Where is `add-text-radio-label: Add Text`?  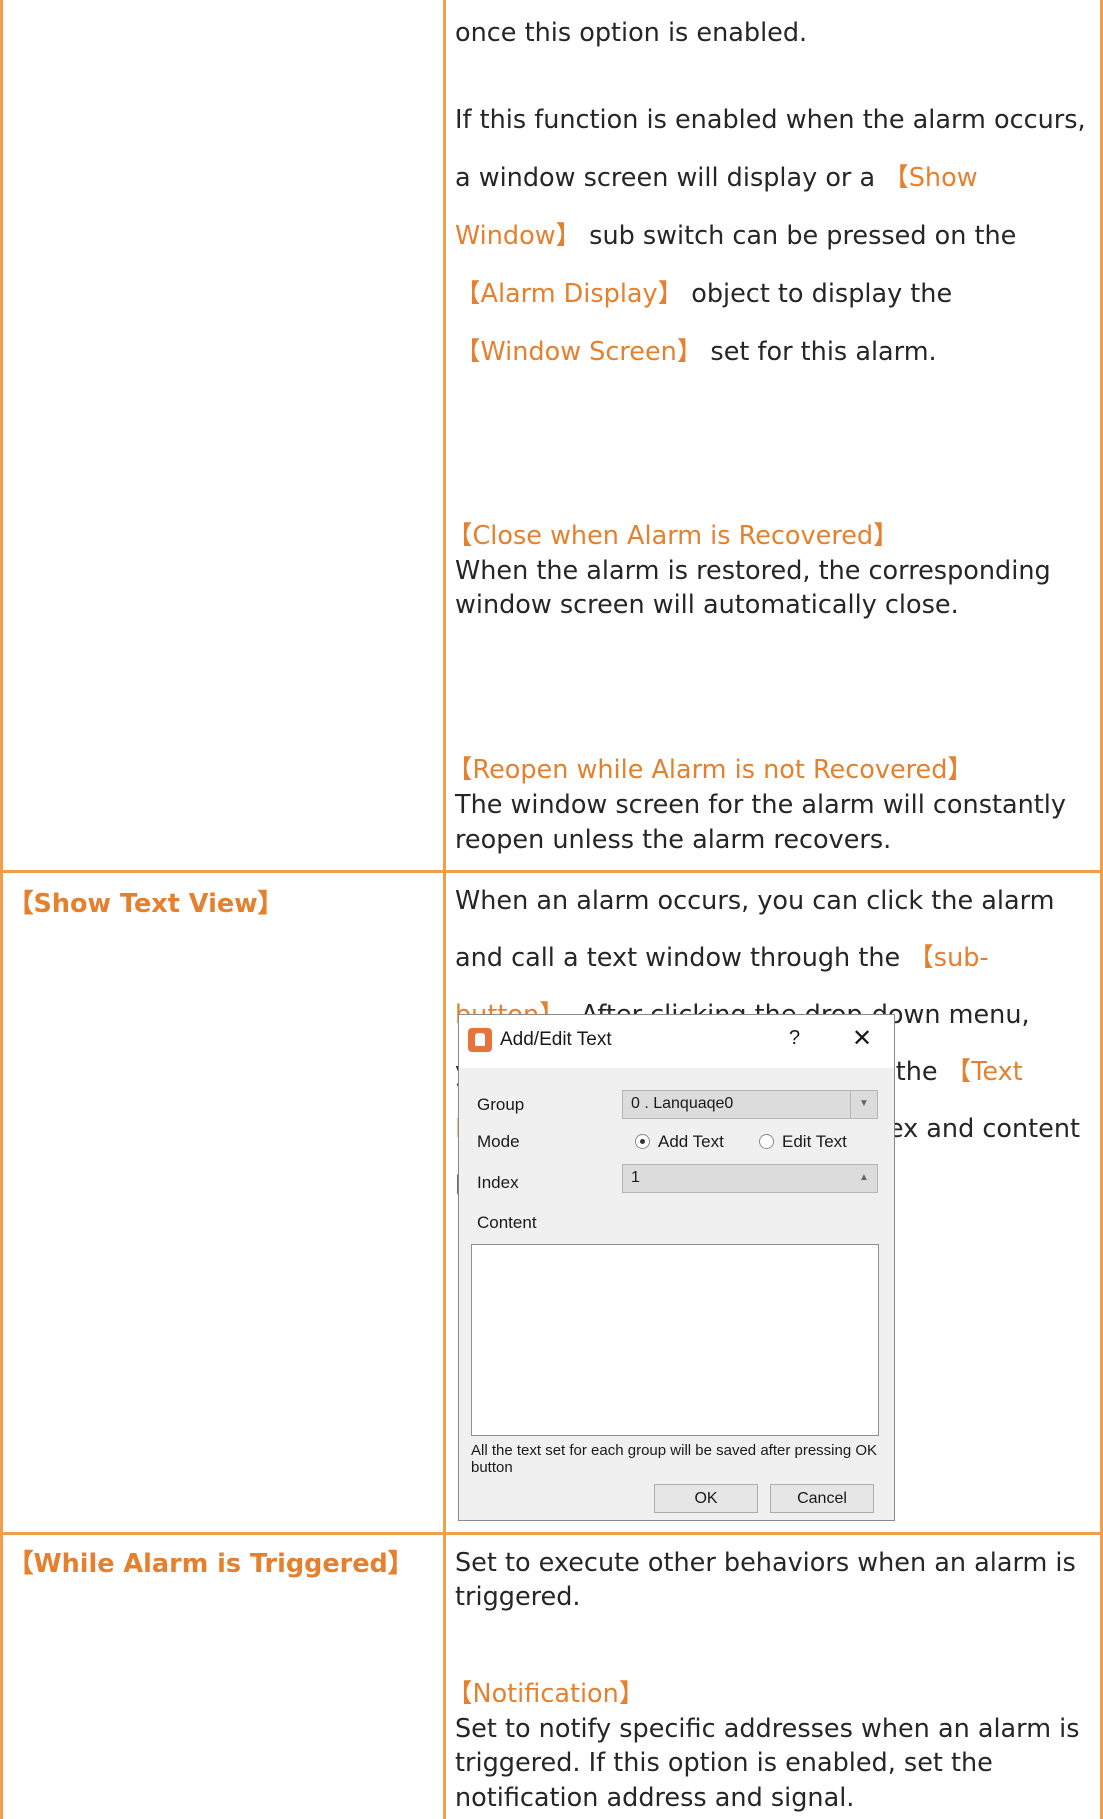 add-text-radio-label: Add Text is located at coordinates (691, 1141).